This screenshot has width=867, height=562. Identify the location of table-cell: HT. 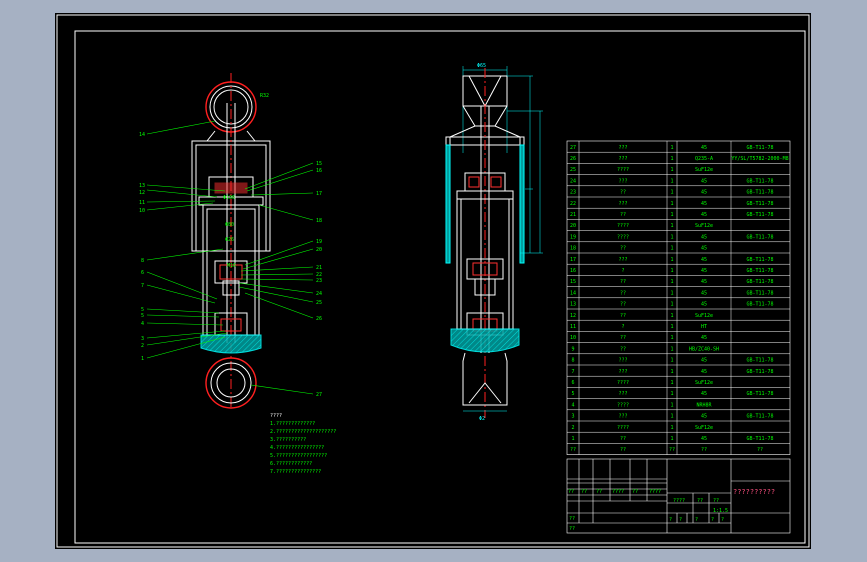
(704, 327).